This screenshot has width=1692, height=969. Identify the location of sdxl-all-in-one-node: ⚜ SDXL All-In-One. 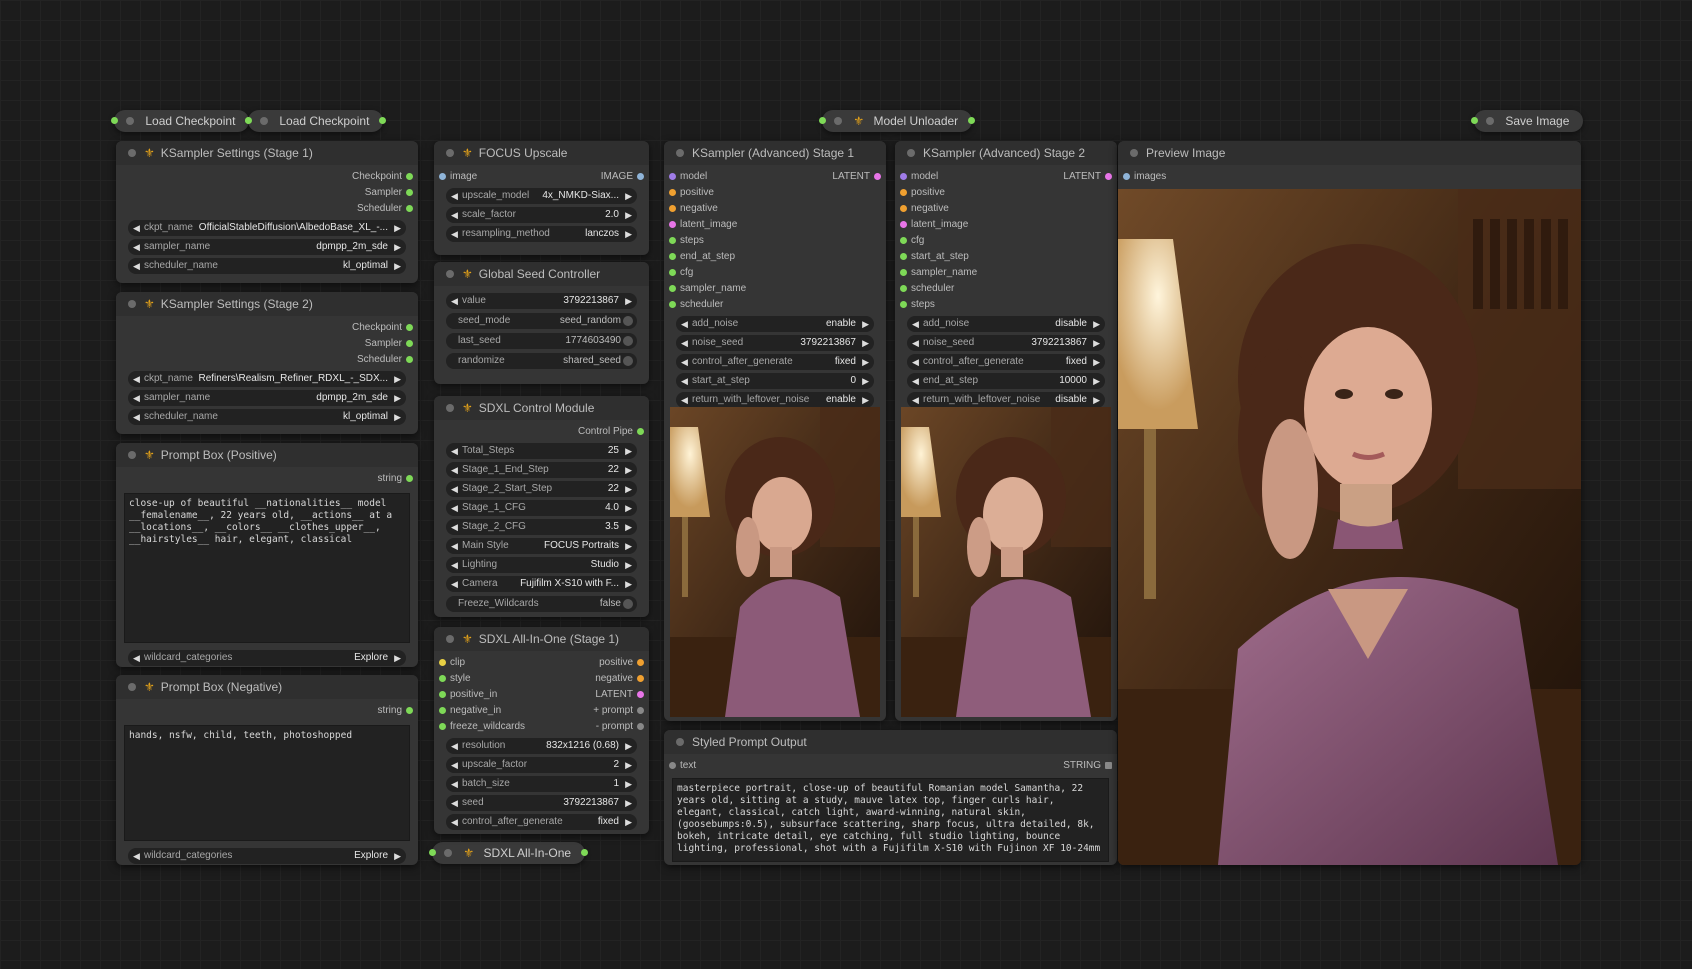
(509, 853).